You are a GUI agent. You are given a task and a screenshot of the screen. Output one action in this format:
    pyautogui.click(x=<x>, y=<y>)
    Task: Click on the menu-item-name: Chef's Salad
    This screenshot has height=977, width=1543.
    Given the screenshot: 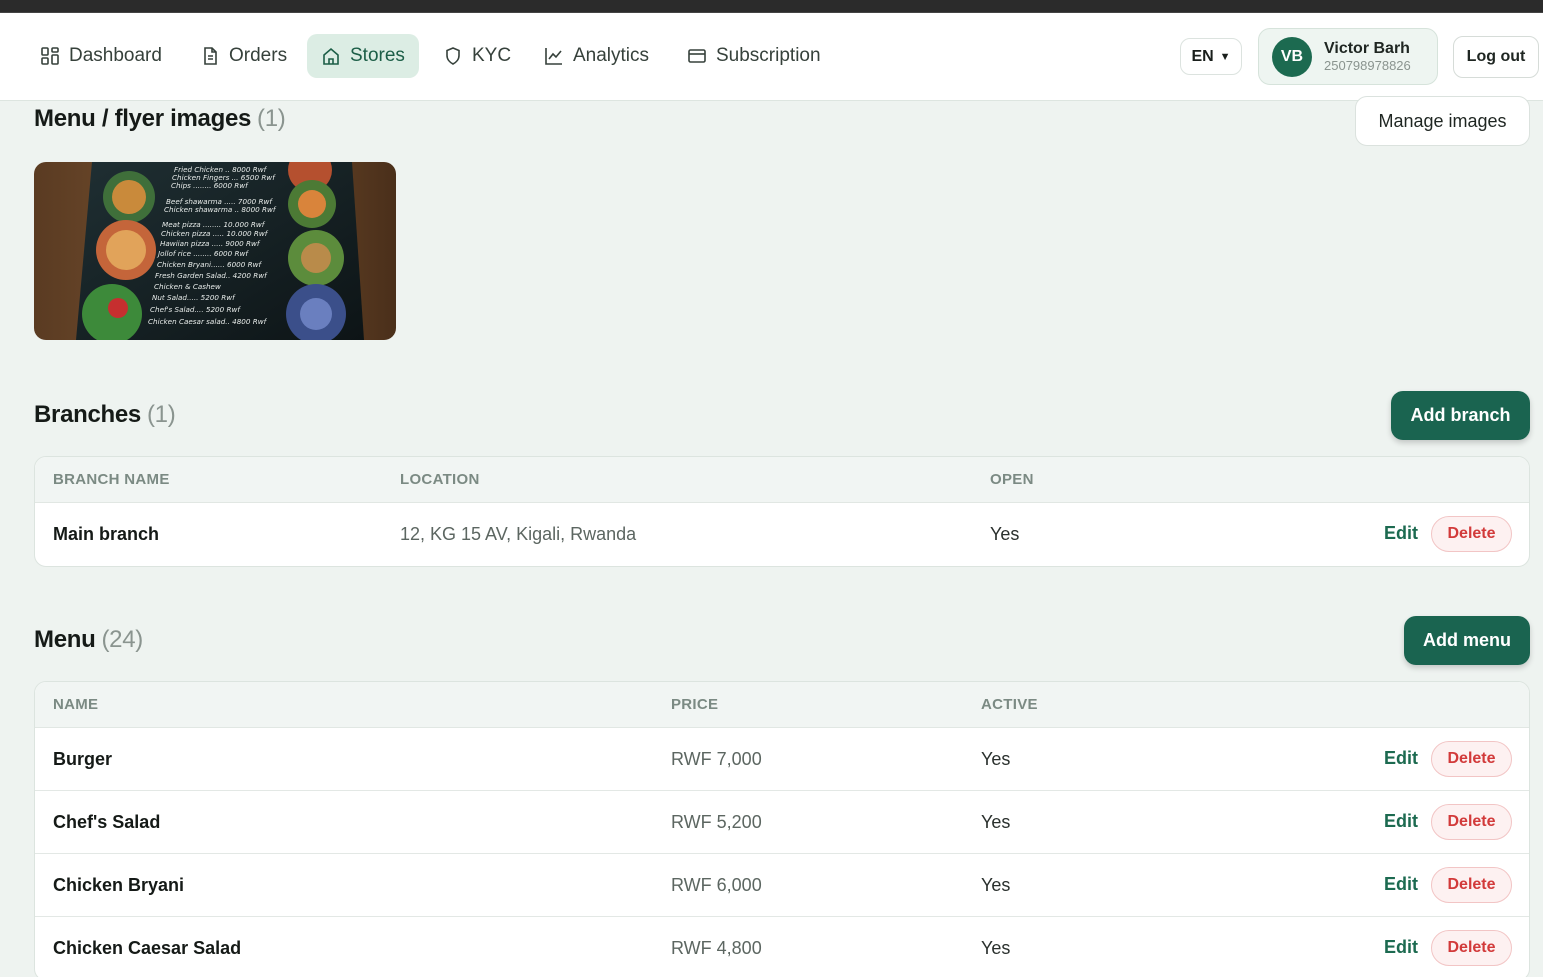 What is the action you would take?
    pyautogui.click(x=107, y=822)
    